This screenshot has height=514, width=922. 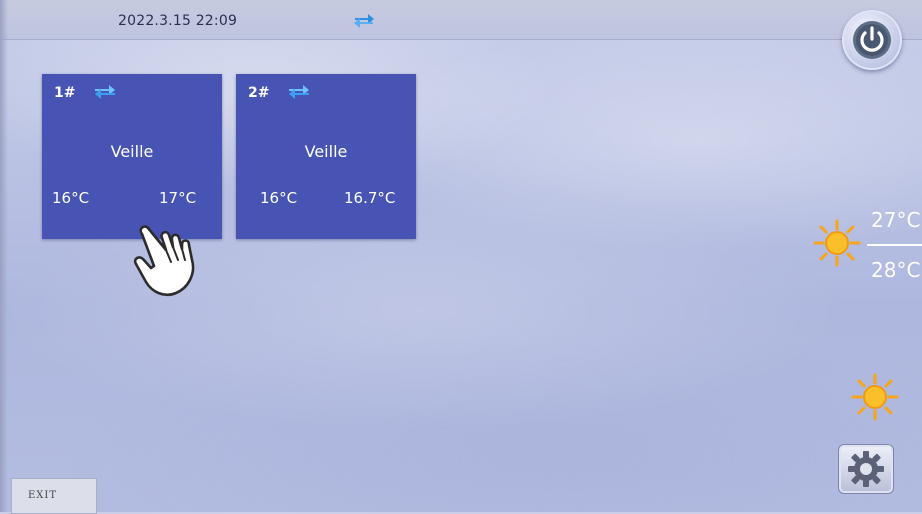 What do you see at coordinates (178, 21) in the screenshot?
I see `datetime-display: 2022.3.15 22:09` at bounding box center [178, 21].